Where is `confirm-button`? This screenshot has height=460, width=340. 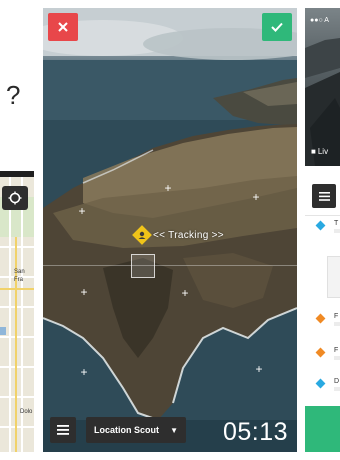
confirm-button is located at coordinates (277, 27).